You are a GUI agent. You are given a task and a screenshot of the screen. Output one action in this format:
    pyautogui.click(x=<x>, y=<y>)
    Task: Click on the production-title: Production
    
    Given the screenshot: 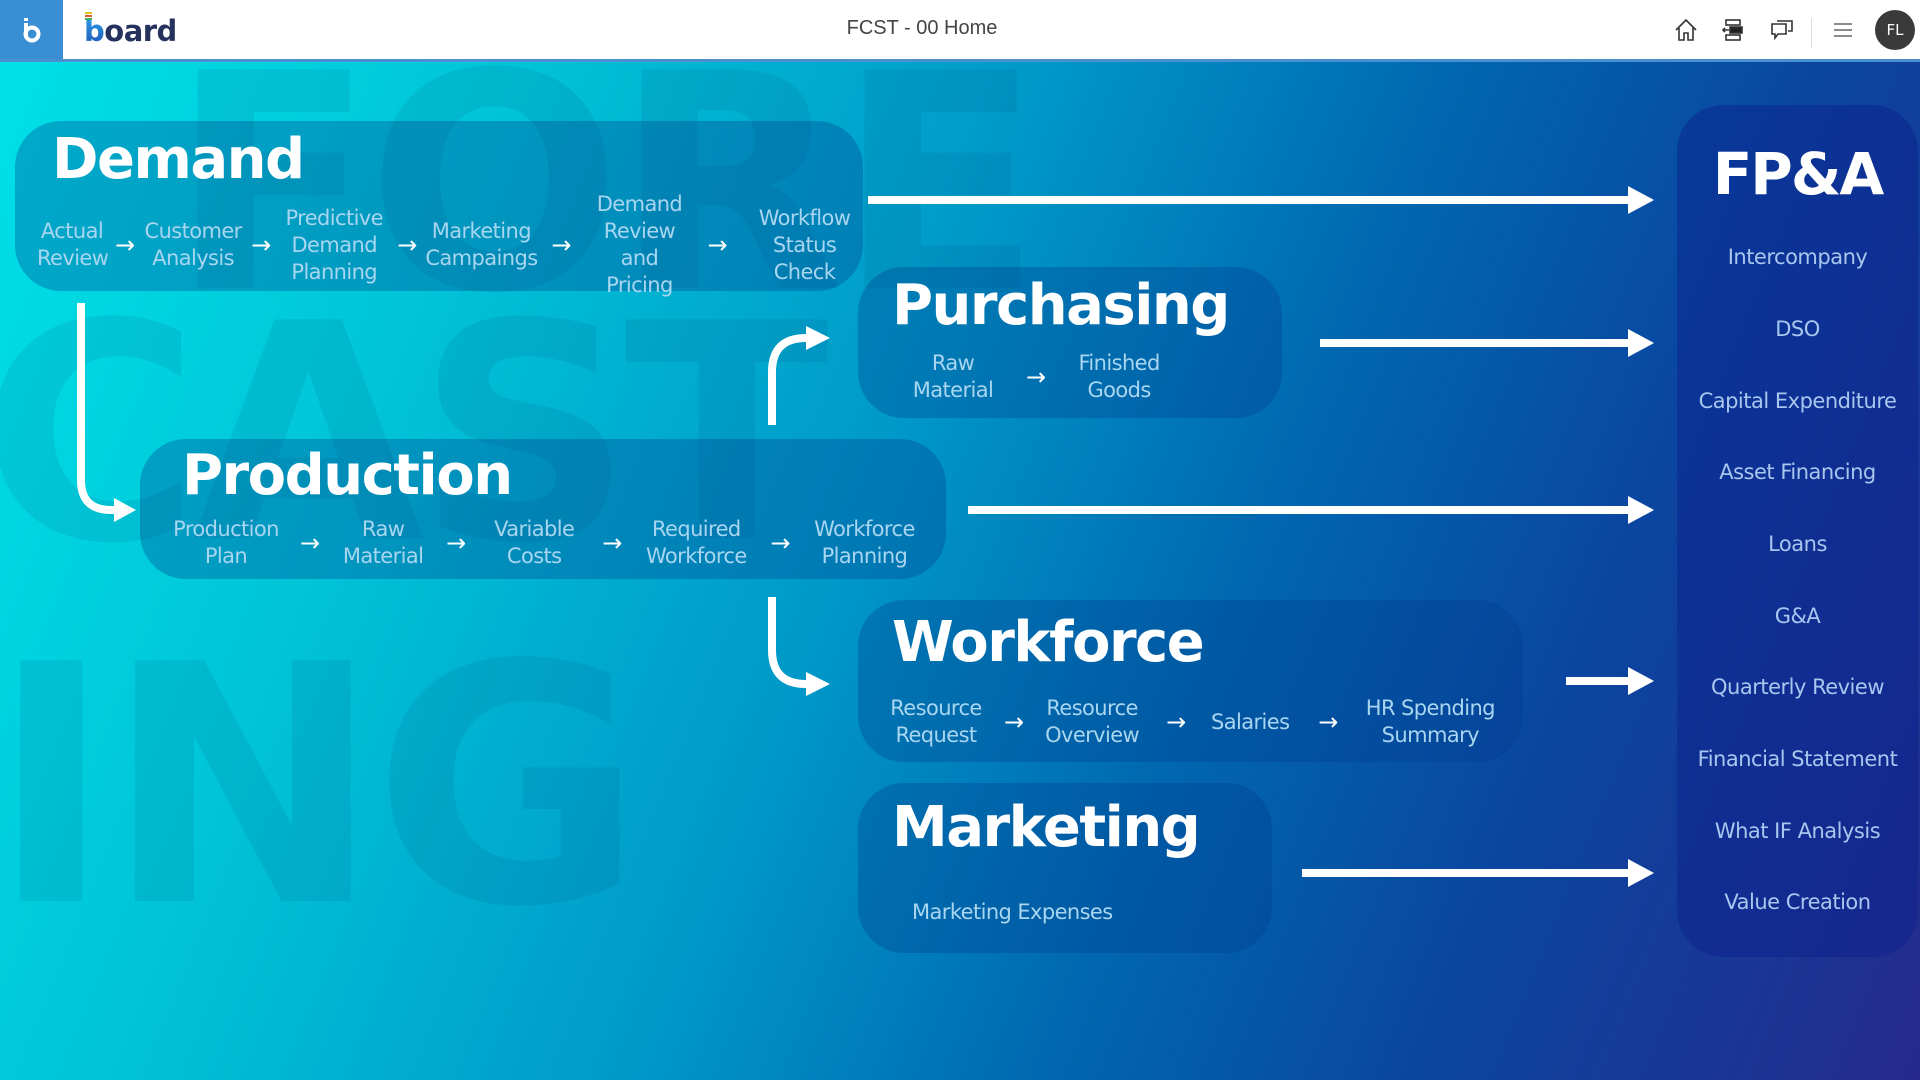 What is the action you would take?
    pyautogui.click(x=347, y=475)
    